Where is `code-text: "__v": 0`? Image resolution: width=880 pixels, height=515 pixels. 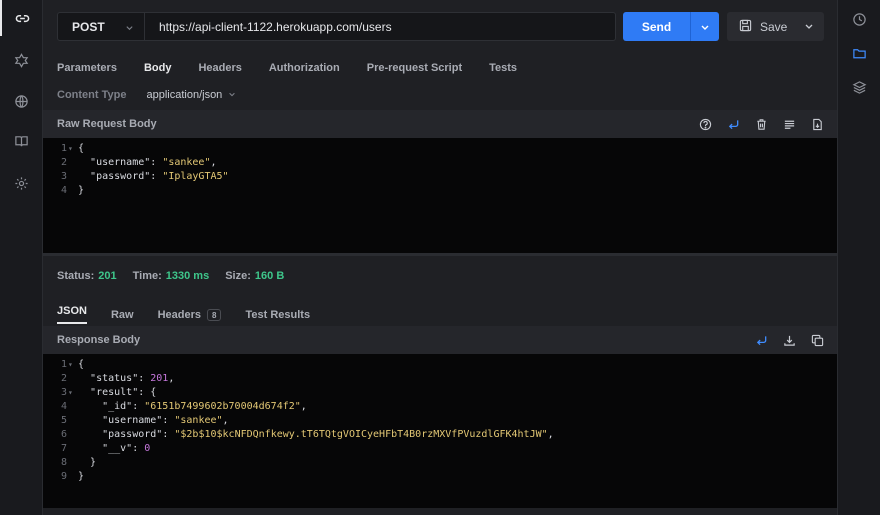
code-text: "__v": 0 is located at coordinates (126, 448).